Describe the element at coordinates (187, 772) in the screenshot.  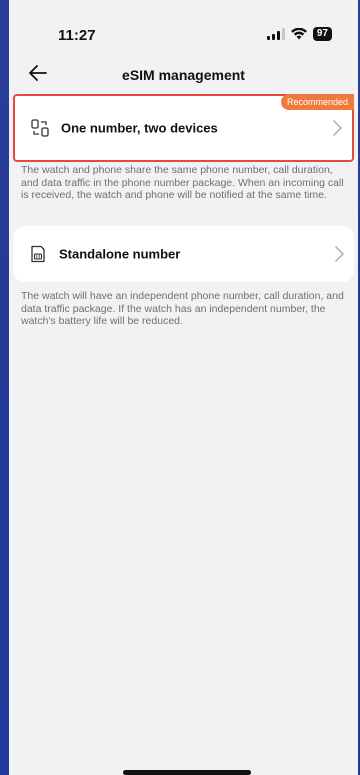
I see `home-indicator` at that location.